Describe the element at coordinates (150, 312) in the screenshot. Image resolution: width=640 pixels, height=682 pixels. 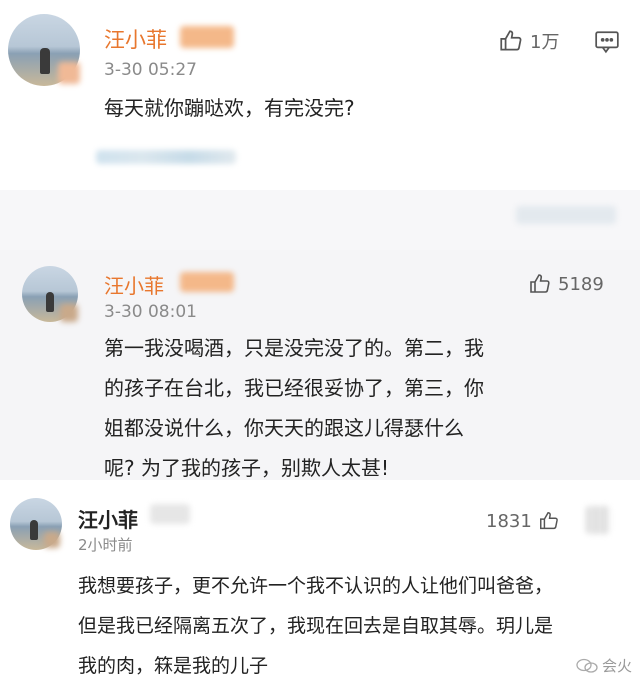
I see `timestamp: 3-30 08:01` at that location.